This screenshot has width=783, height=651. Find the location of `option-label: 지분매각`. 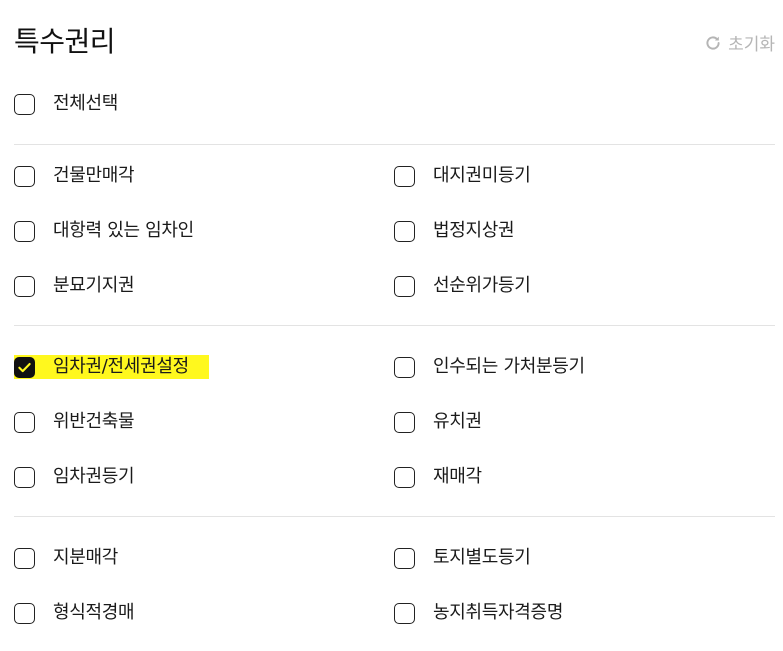

option-label: 지분매각 is located at coordinates (86, 557).